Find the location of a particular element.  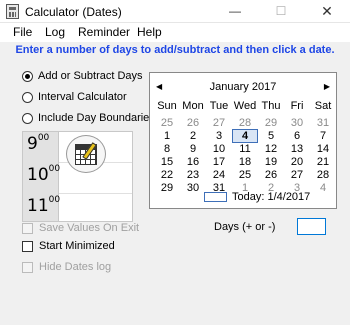

weekday-label: Tue is located at coordinates (219, 106).